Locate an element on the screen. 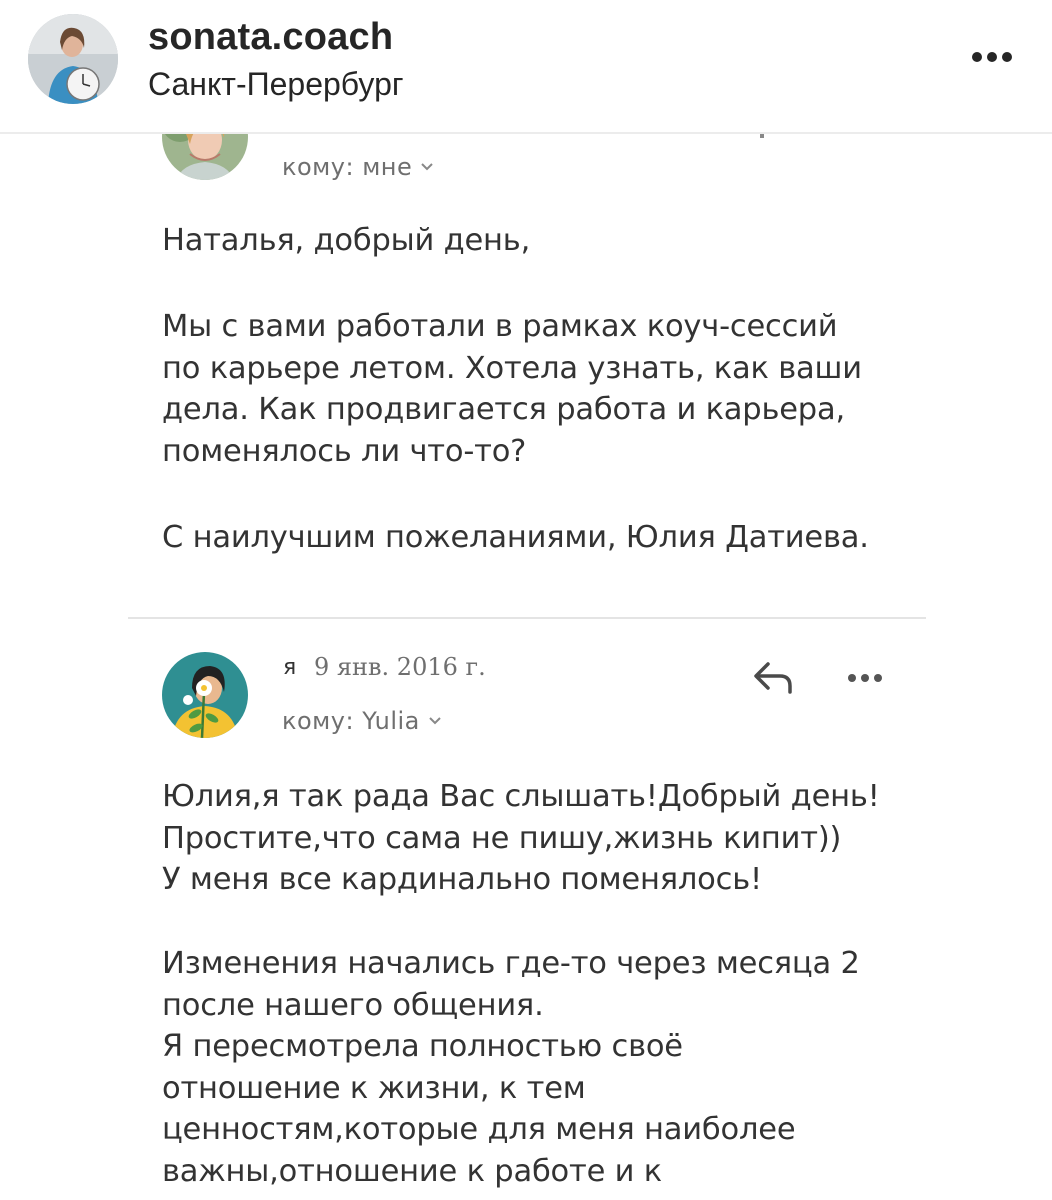  account-username: sonata.coach is located at coordinates (270, 37).